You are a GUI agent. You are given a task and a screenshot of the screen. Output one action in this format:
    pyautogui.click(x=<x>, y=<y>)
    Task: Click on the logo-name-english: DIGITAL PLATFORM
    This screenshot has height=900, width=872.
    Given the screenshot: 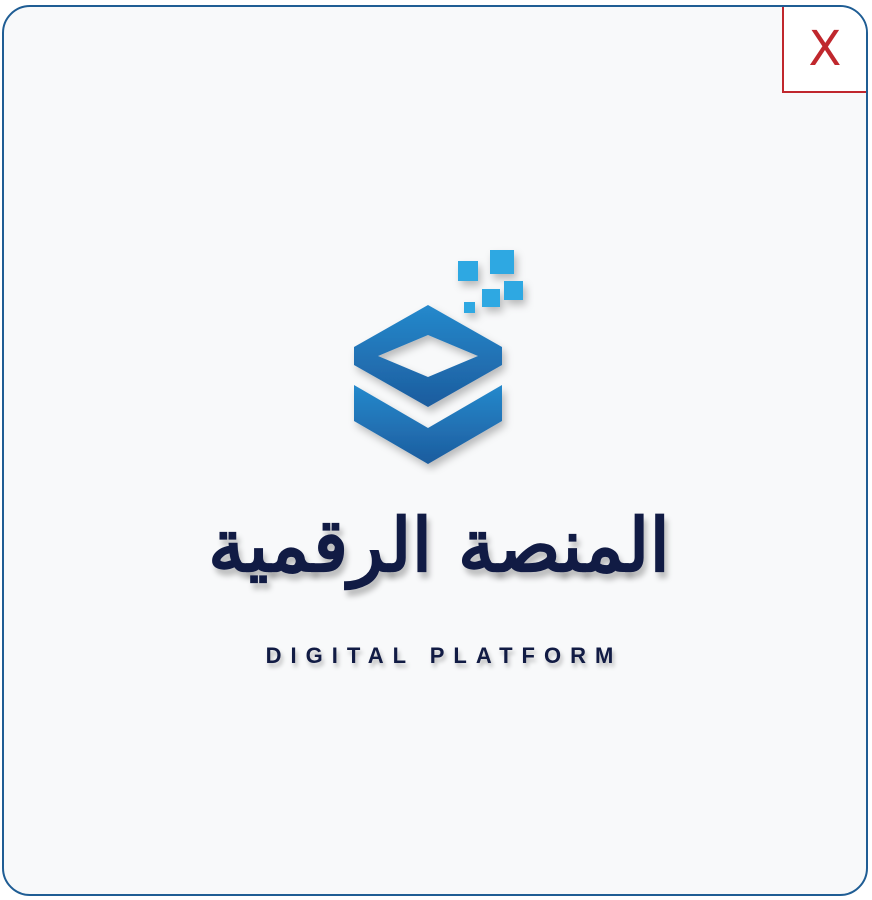 What is the action you would take?
    pyautogui.click(x=444, y=655)
    